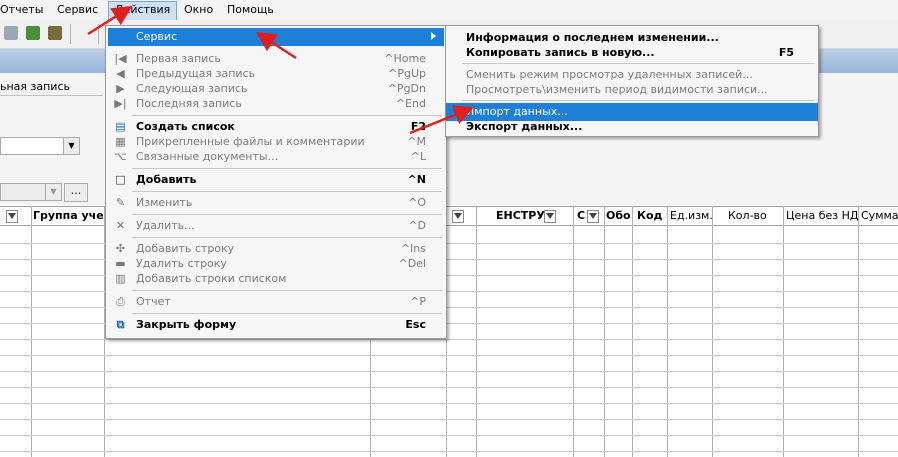  I want to click on annotation-arrows, so click(280, 70).